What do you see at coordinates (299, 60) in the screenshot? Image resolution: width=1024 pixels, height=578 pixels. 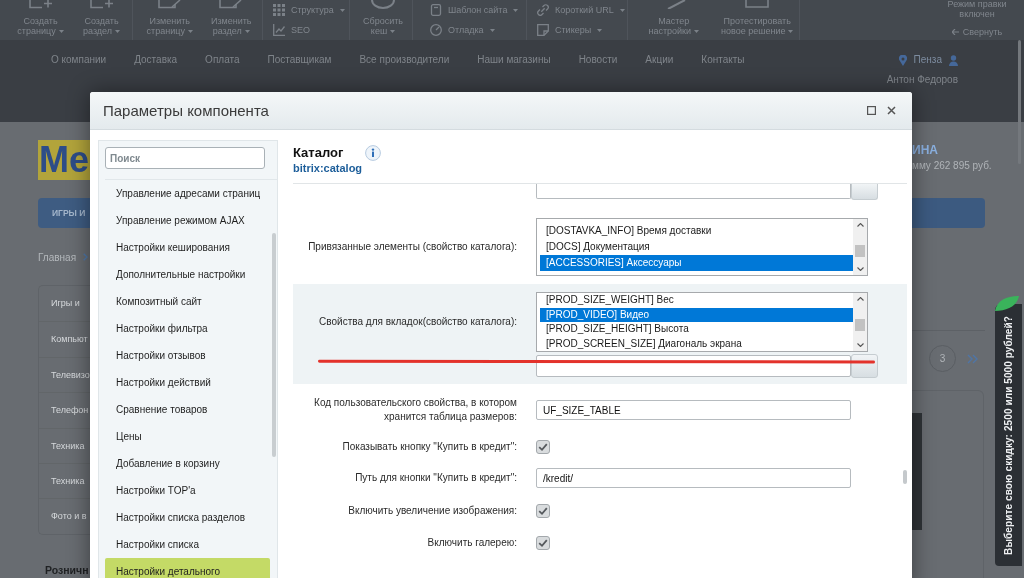 I see `nav-link: Поставщикам` at bounding box center [299, 60].